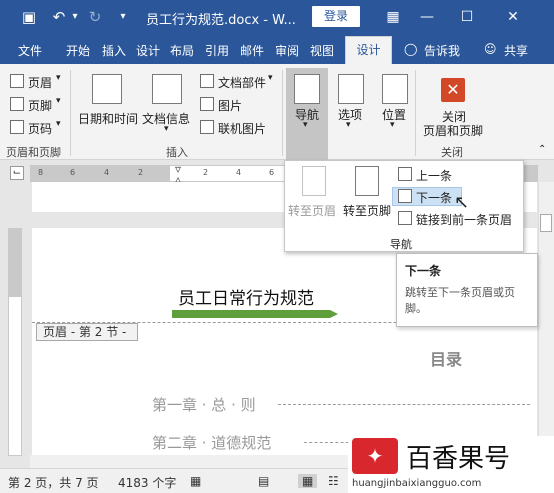  What do you see at coordinates (75, 17) in the screenshot?
I see `undo-dropdown-icon: ▾` at bounding box center [75, 17].